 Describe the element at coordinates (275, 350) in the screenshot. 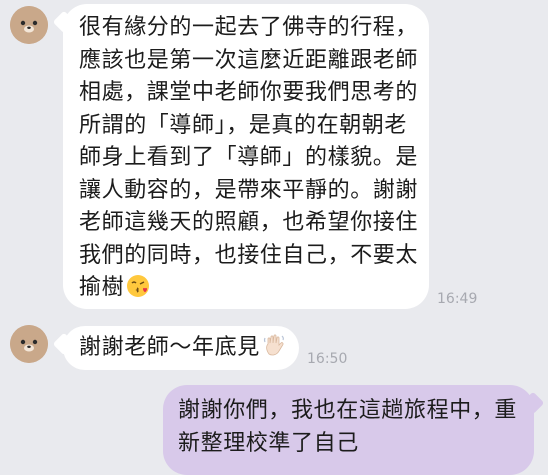

I see `waving-hand-emoji` at that location.